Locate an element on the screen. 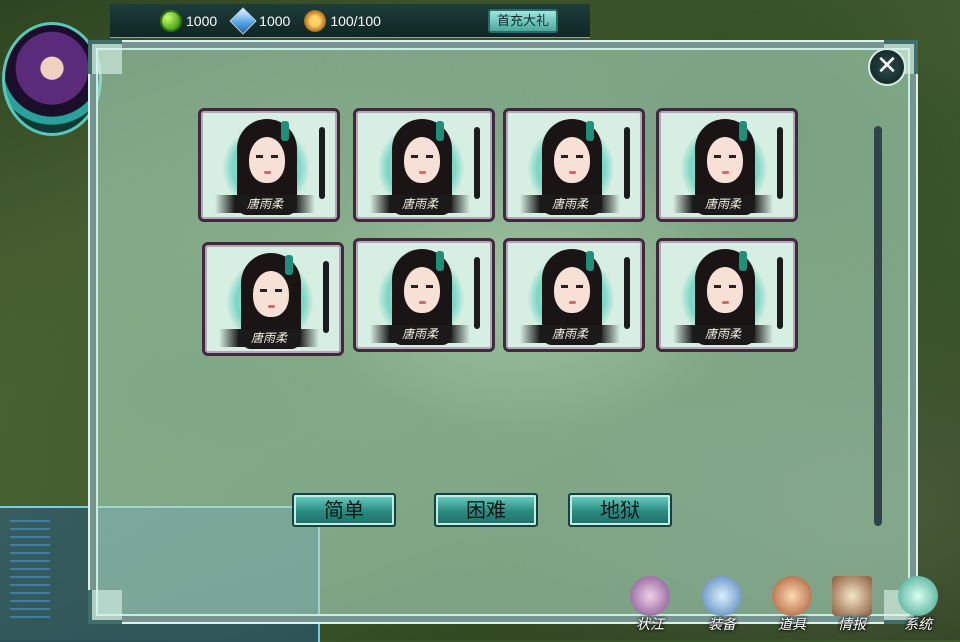  jade-icon is located at coordinates (171, 20).